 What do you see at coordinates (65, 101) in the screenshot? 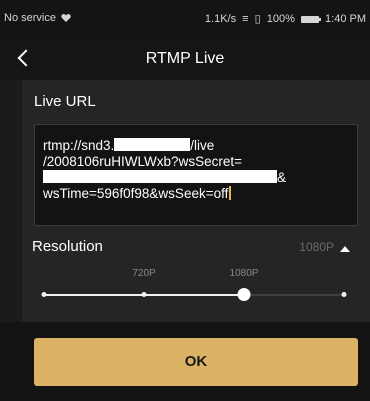
I see `live-url-label: Live URL` at bounding box center [65, 101].